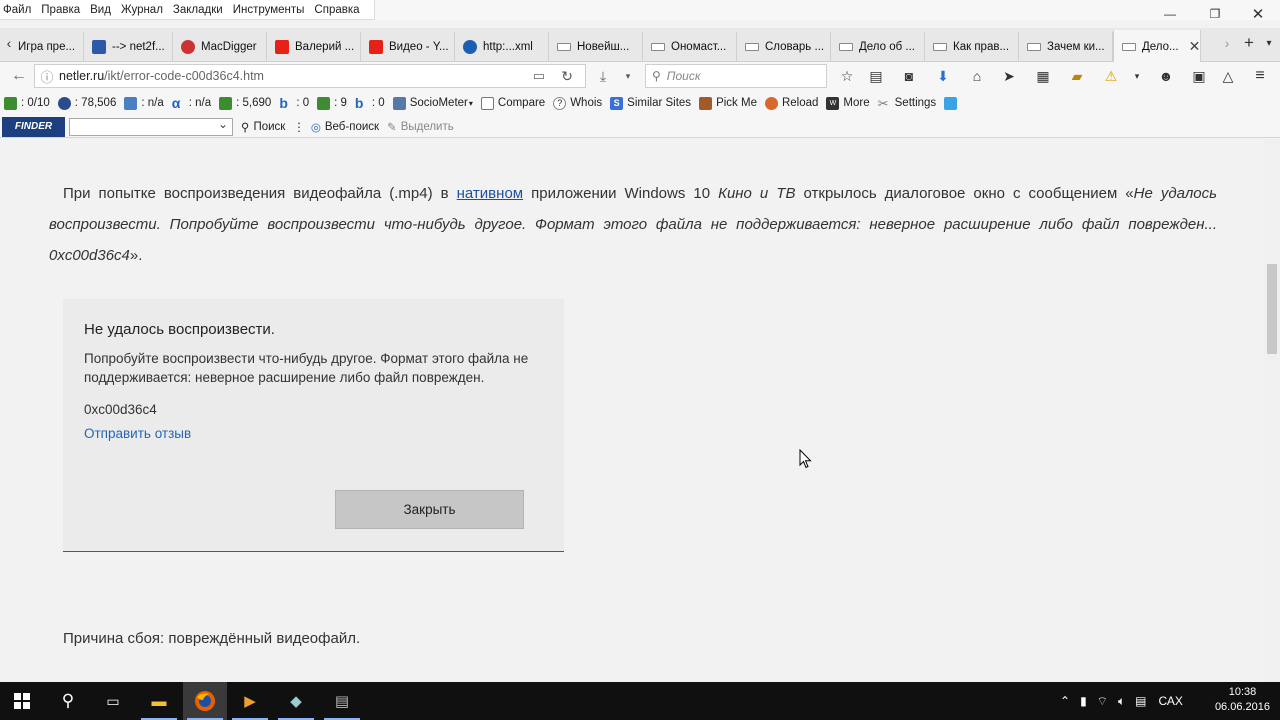  Describe the element at coordinates (1157, 46) in the screenshot. I see `tab-active: Дело... ✕` at that location.